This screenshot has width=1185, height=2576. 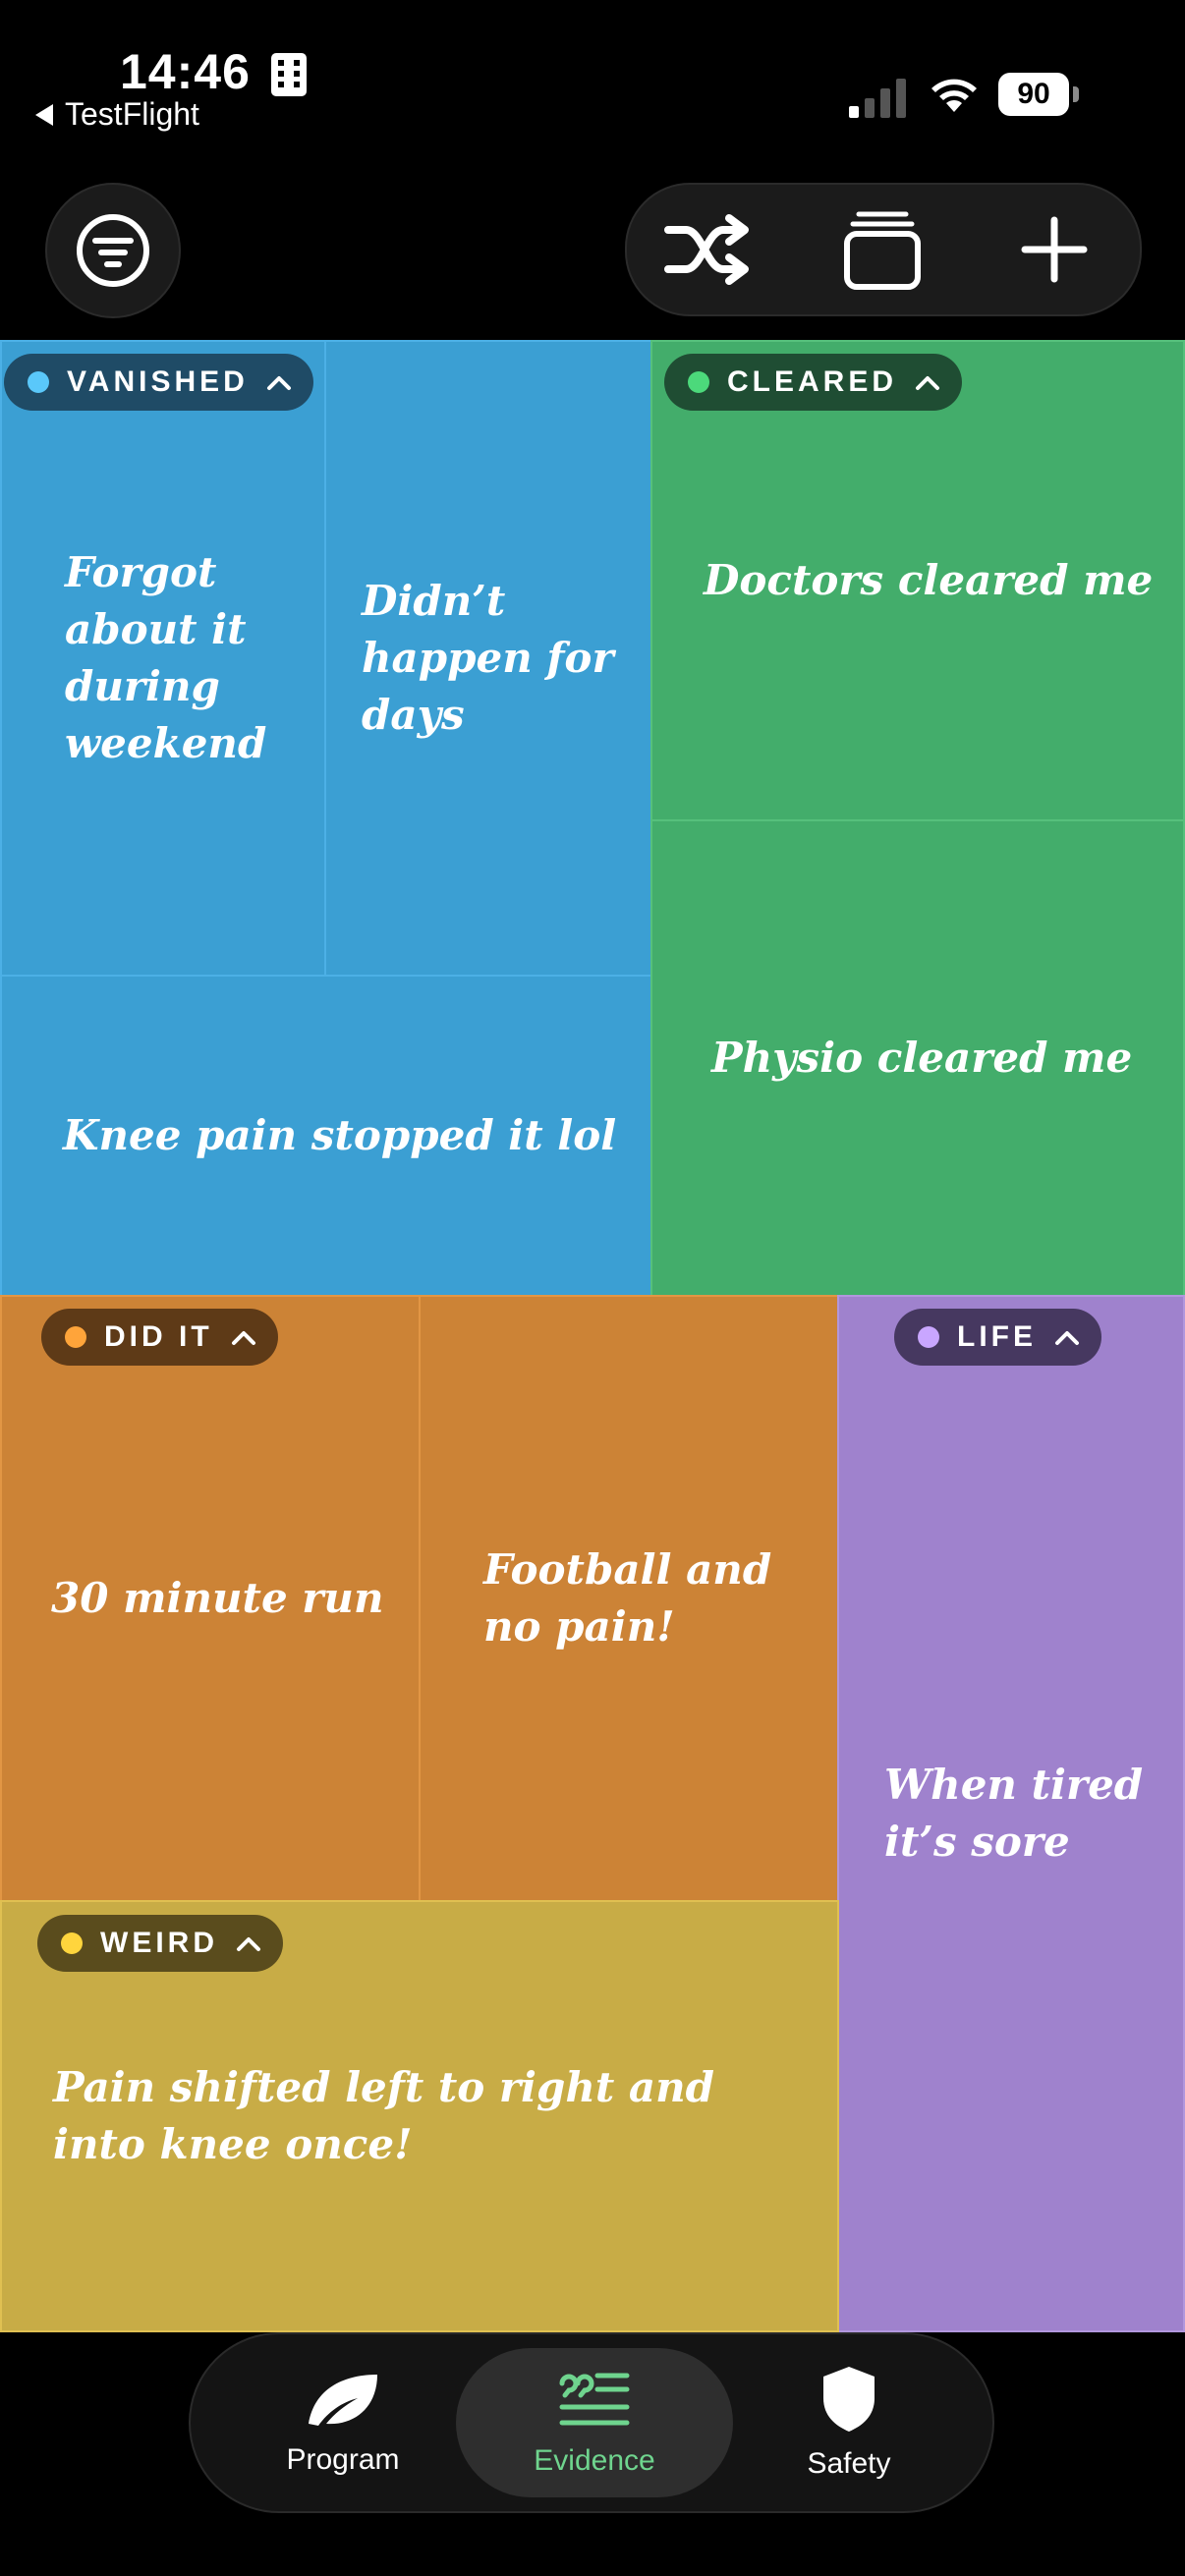 I want to click on group-header-vanished: VANISHED, so click(x=159, y=382).